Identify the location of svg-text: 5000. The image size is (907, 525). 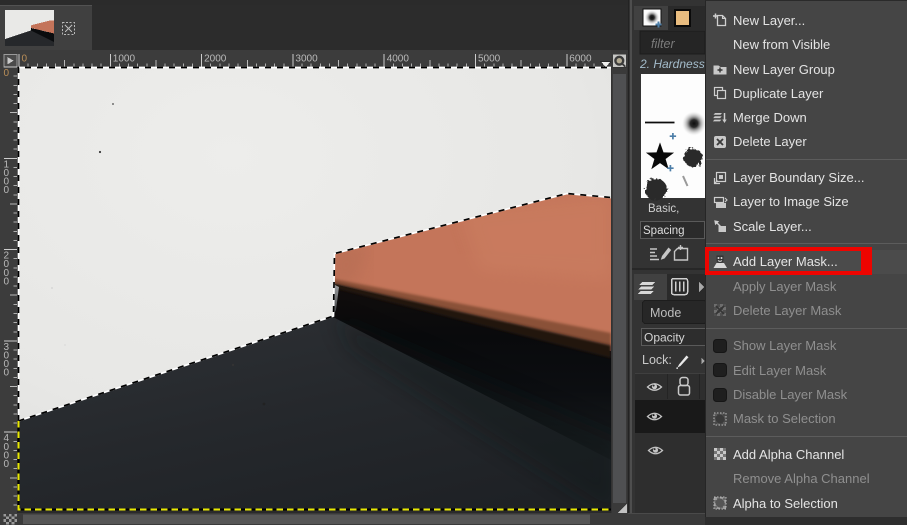
(489, 59).